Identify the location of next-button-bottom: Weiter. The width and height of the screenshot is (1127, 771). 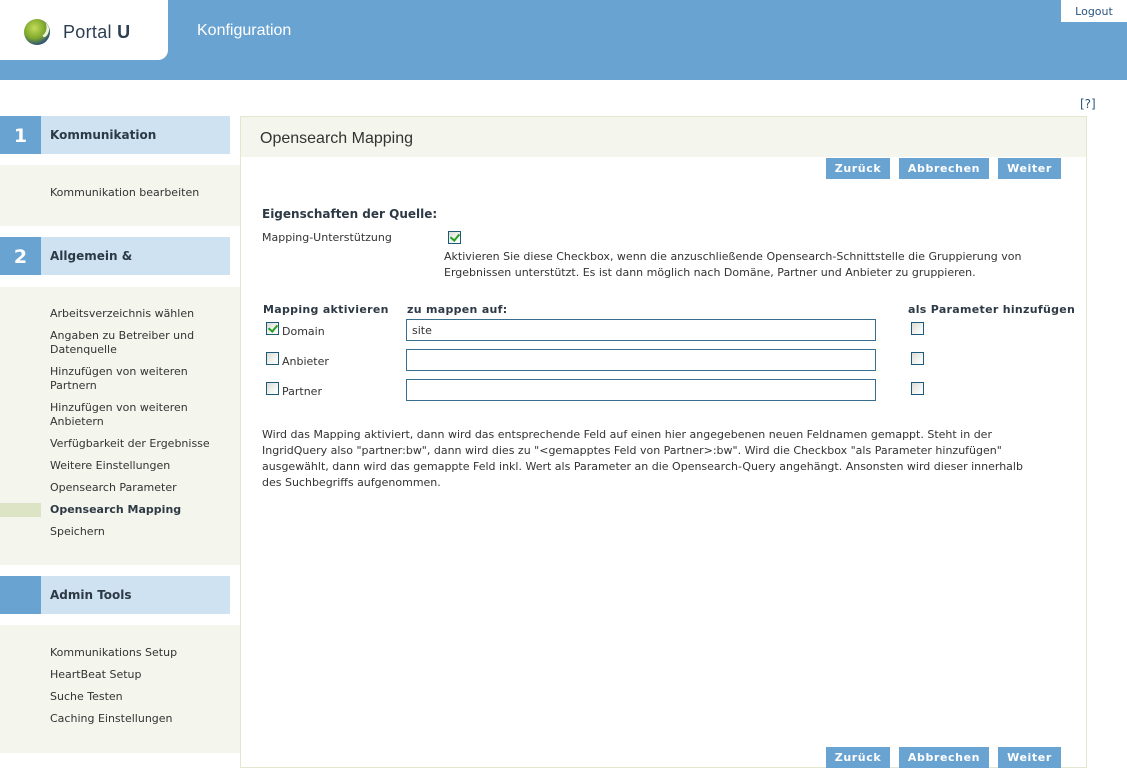
(1029, 757).